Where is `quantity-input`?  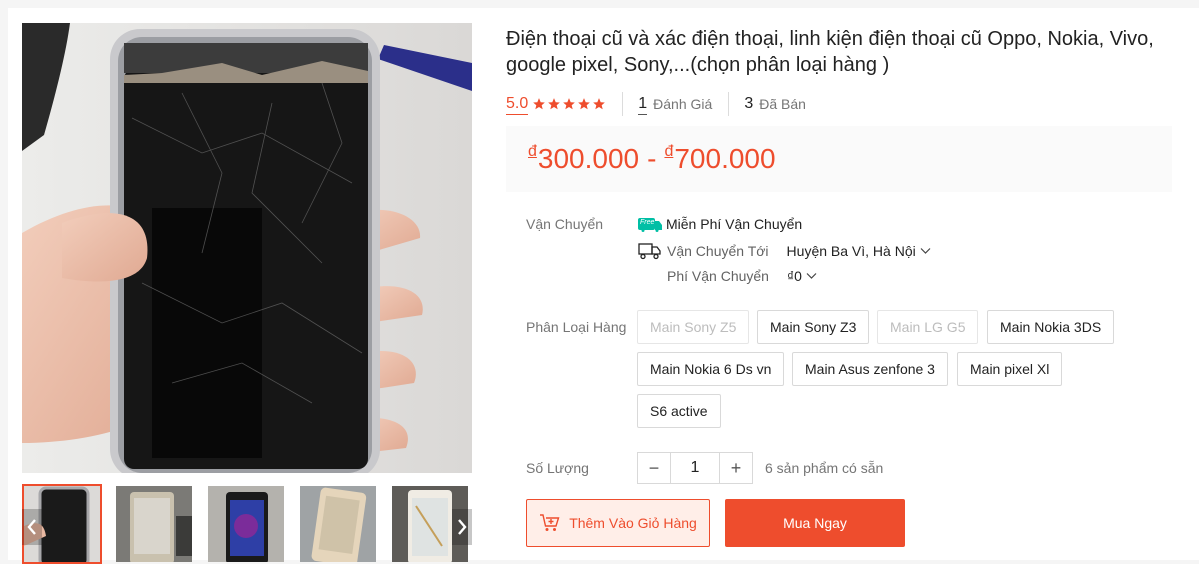
quantity-input is located at coordinates (695, 468).